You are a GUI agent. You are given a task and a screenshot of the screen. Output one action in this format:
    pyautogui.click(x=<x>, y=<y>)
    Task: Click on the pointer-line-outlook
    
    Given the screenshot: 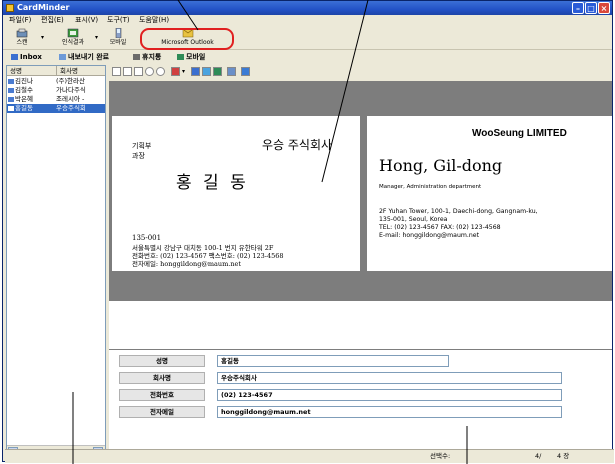 What is the action you would take?
    pyautogui.click(x=188, y=15)
    